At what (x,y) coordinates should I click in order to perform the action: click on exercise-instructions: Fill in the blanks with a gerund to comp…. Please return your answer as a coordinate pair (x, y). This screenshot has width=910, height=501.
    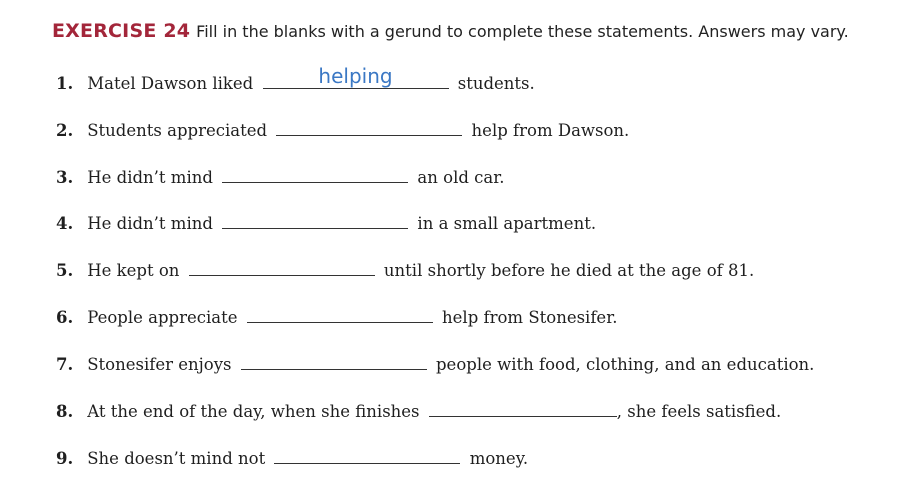
    Looking at the image, I should click on (522, 31).